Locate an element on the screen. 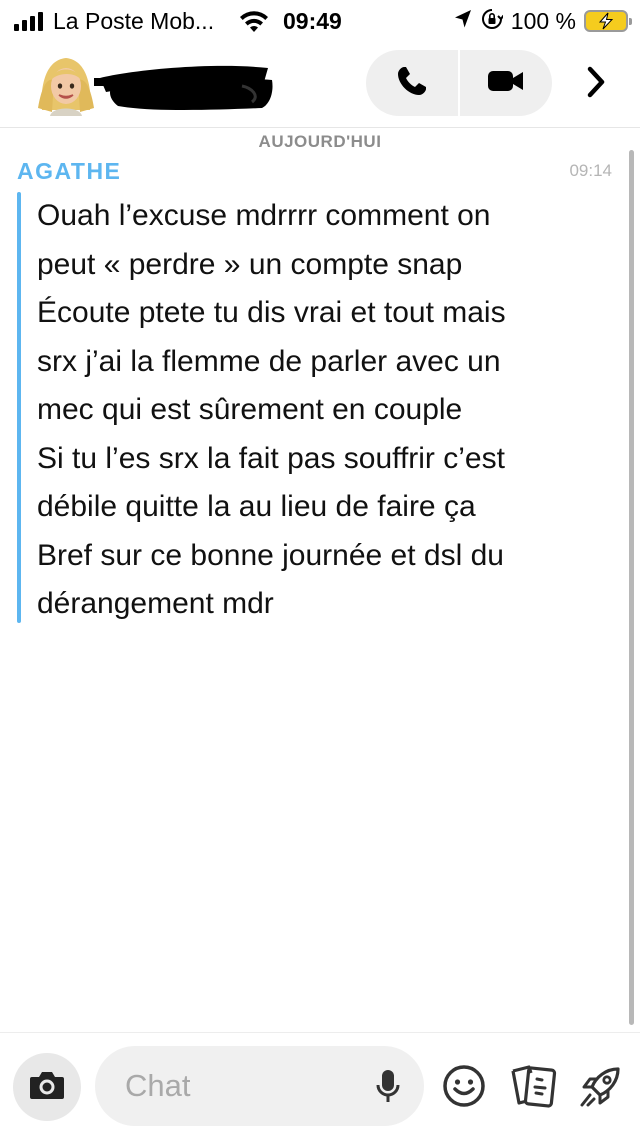  message-accent-bar is located at coordinates (19, 407).